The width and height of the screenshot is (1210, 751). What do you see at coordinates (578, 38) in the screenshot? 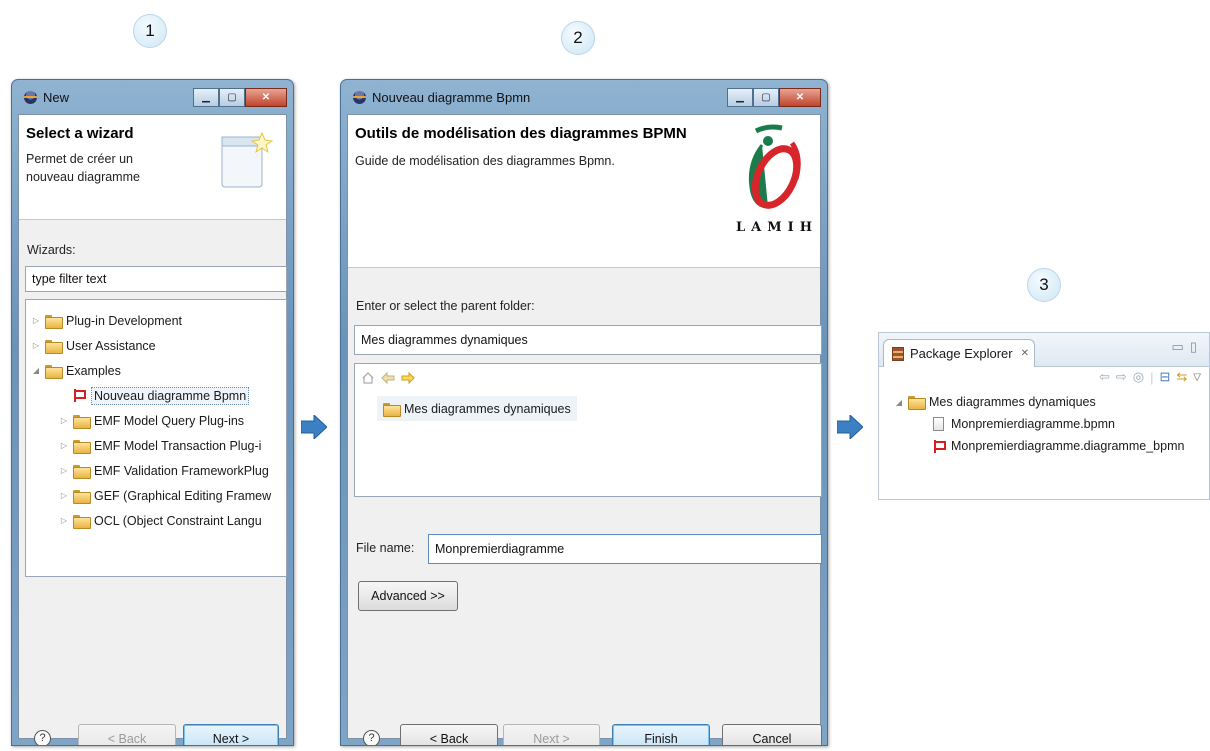
I see `step-2-badge: 2` at bounding box center [578, 38].